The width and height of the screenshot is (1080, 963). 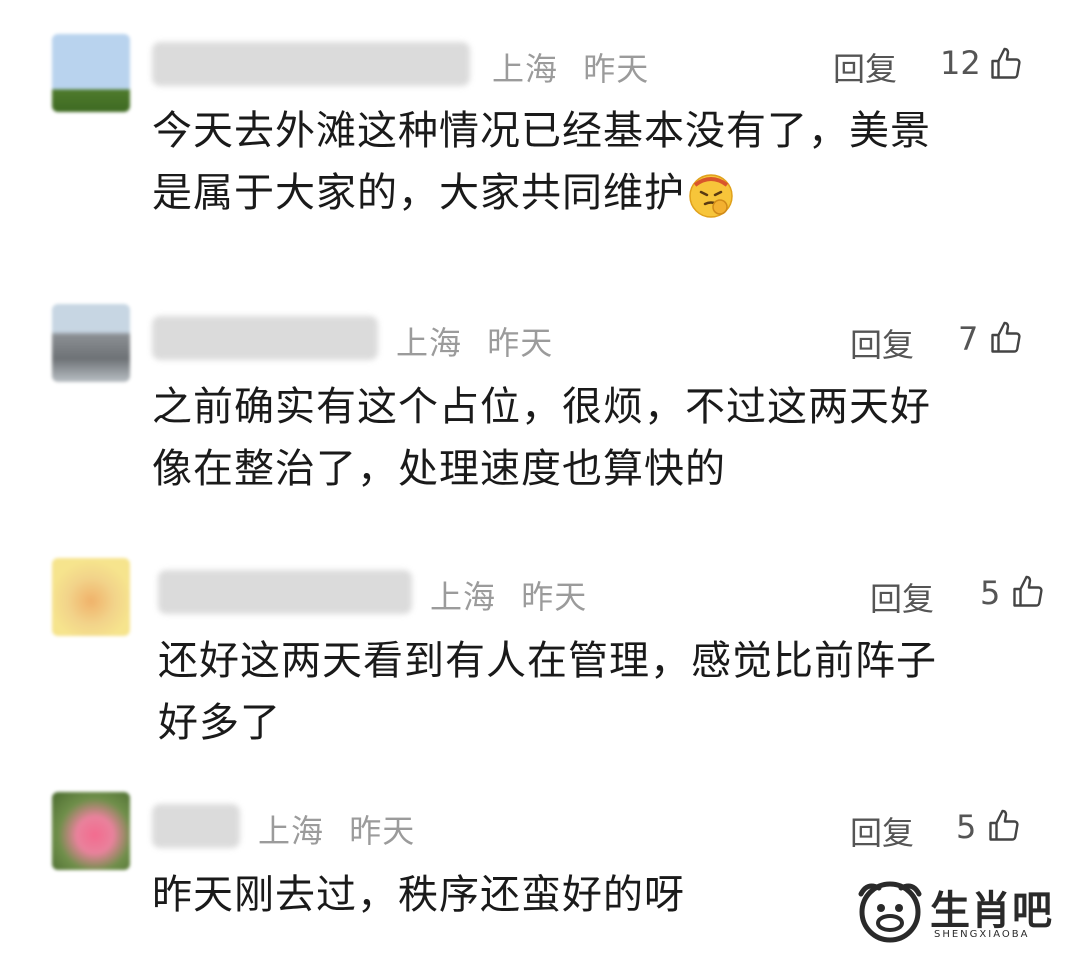 What do you see at coordinates (439, 469) in the screenshot?
I see `comment-line: 像在整治了，处理速度也算快的` at bounding box center [439, 469].